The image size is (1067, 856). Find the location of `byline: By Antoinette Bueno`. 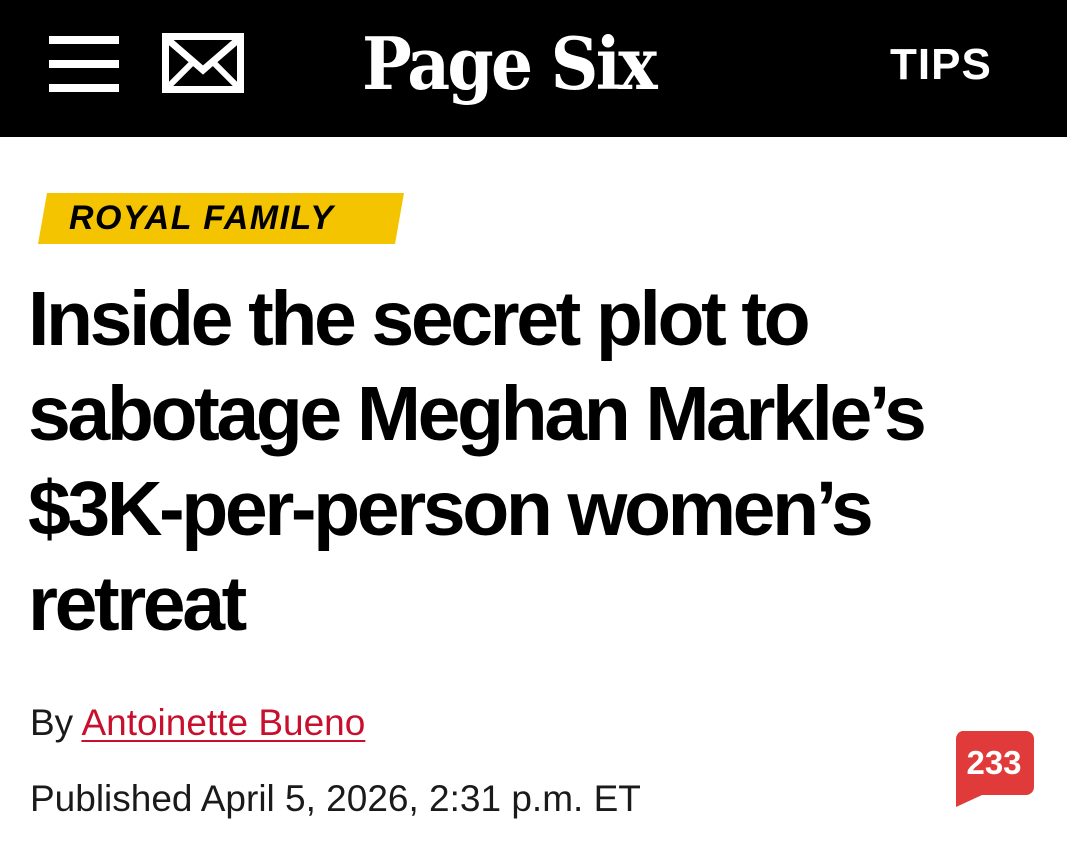

byline: By Antoinette Bueno is located at coordinates (197, 723).